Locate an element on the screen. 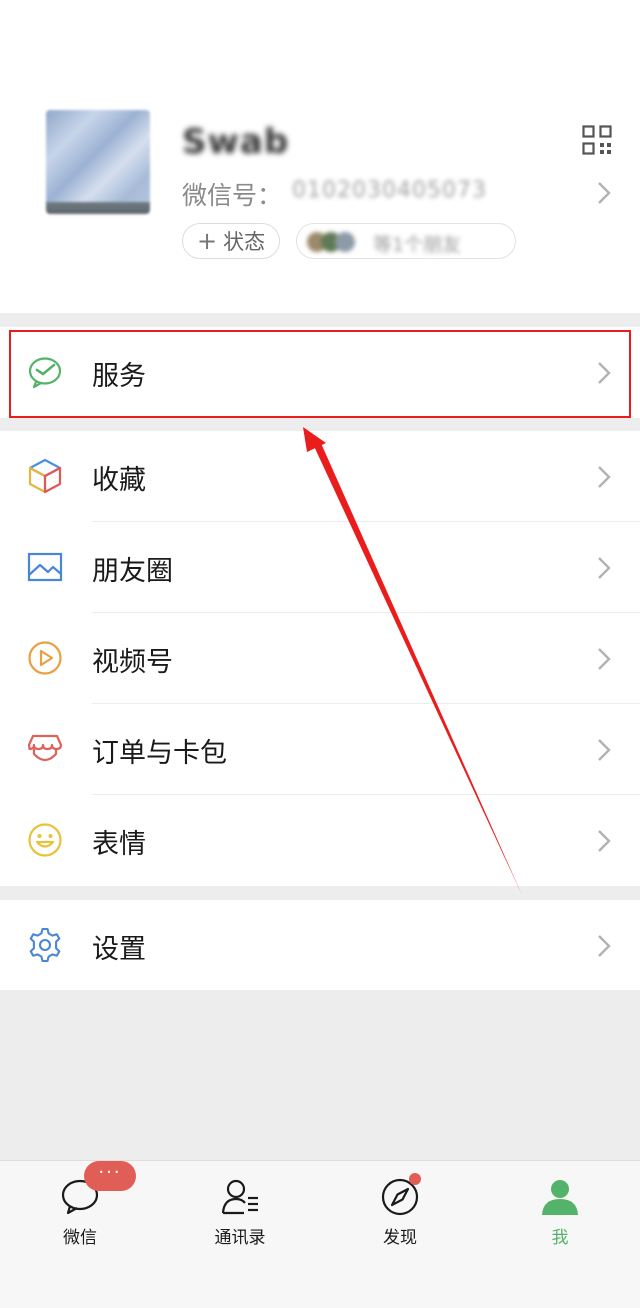  menu-item-moments: 朋友圈 is located at coordinates (320, 567).